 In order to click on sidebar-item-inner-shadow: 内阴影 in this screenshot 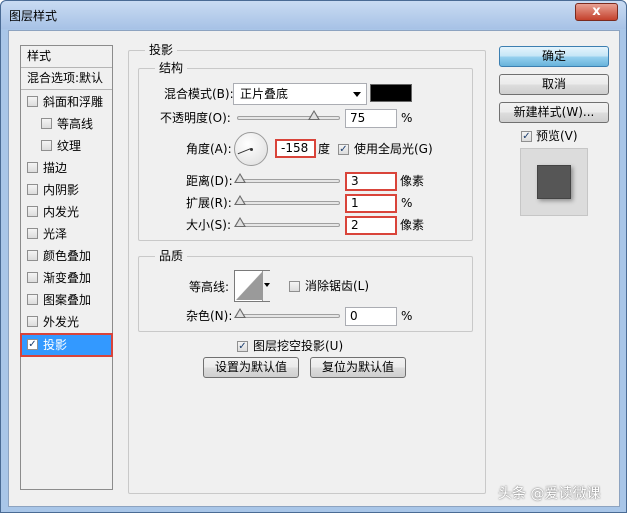, I will do `click(66, 190)`.